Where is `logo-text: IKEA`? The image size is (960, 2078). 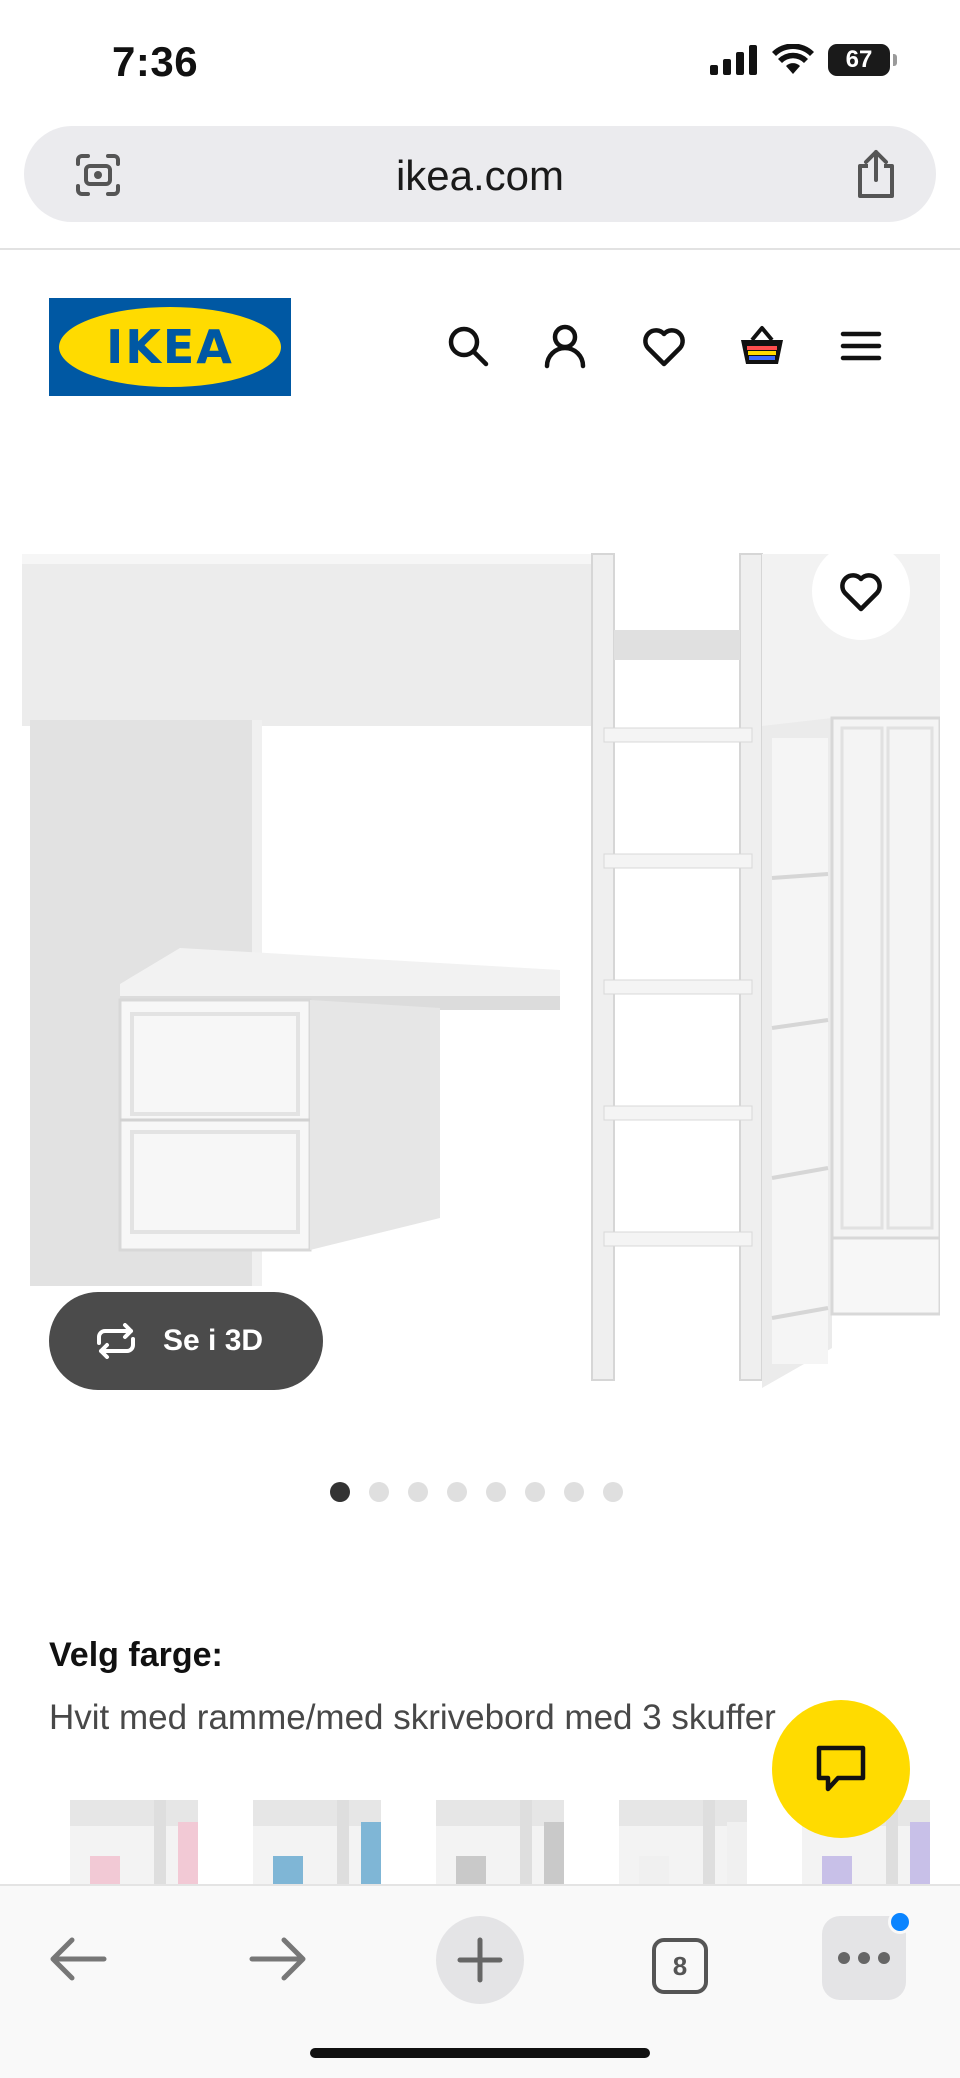 logo-text: IKEA is located at coordinates (170, 347).